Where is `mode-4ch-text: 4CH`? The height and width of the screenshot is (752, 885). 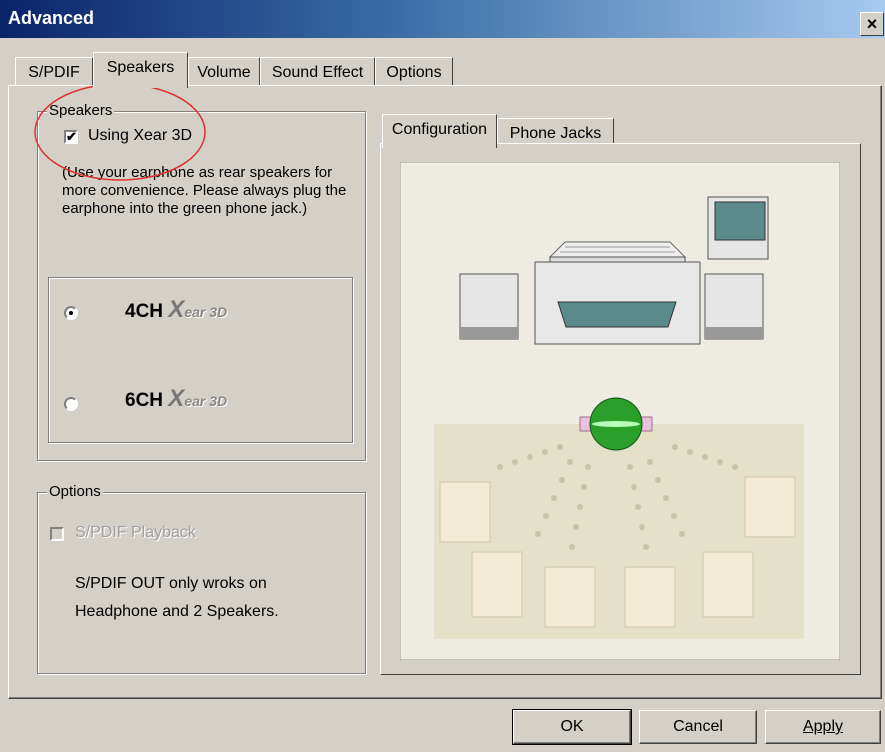
mode-4ch-text: 4CH is located at coordinates (144, 311).